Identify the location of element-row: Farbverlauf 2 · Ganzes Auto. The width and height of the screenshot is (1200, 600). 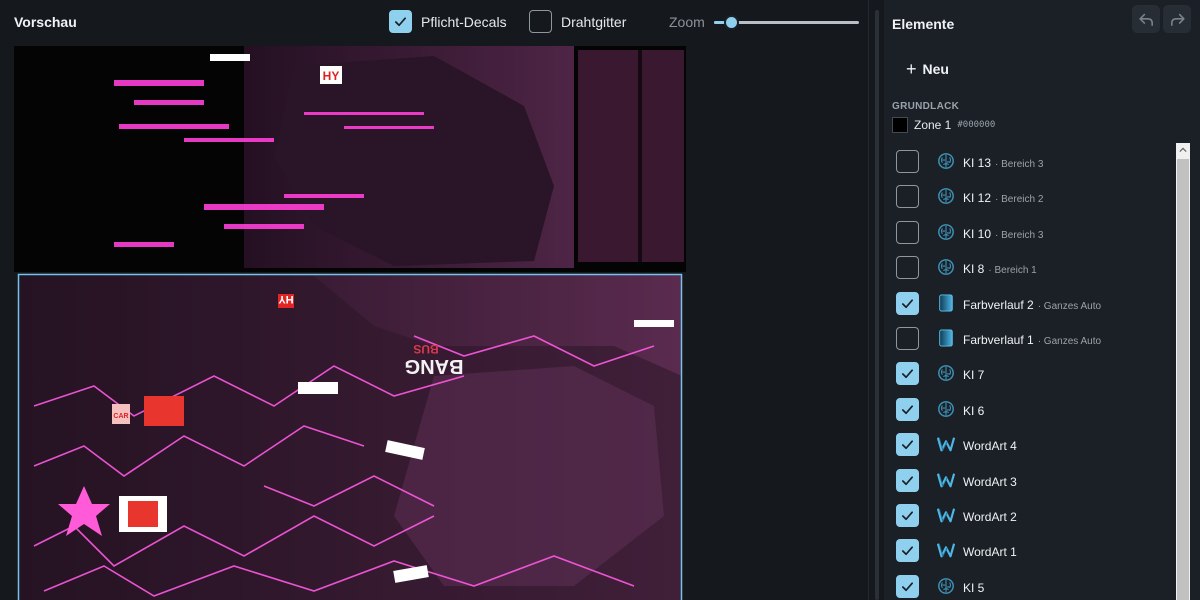
(1034, 302).